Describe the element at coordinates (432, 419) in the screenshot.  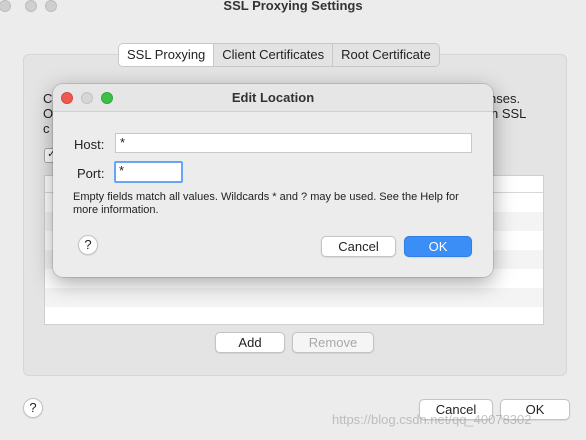
I see `watermark-text: https://blog.csdn.net/qq_40078302` at that location.